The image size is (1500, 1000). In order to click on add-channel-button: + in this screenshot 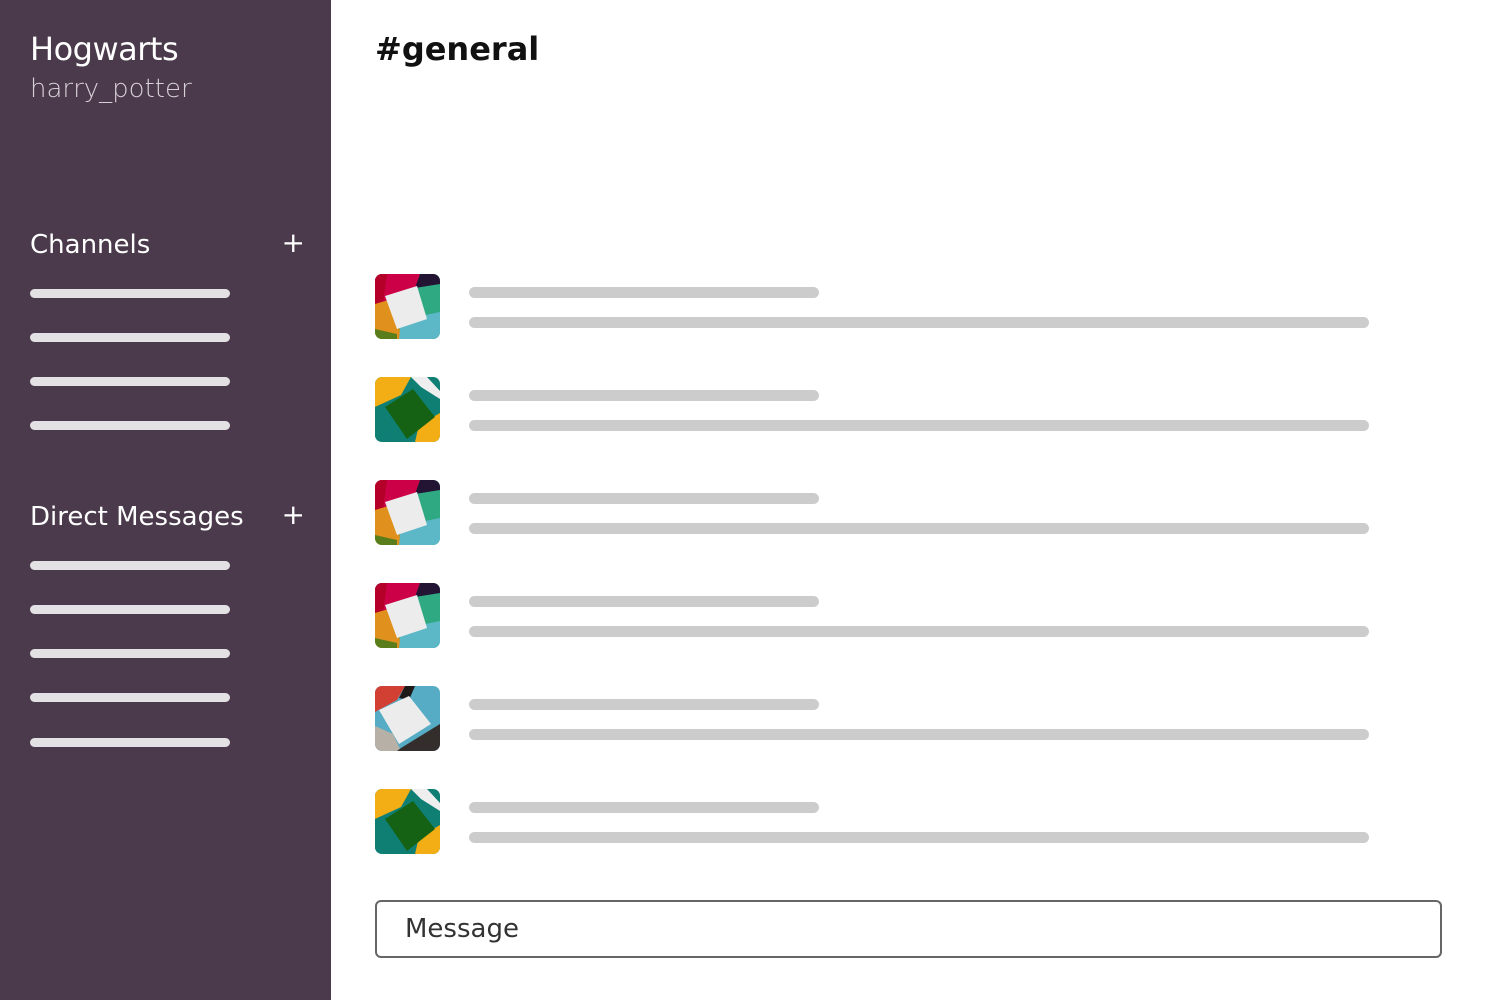, I will do `click(293, 243)`.